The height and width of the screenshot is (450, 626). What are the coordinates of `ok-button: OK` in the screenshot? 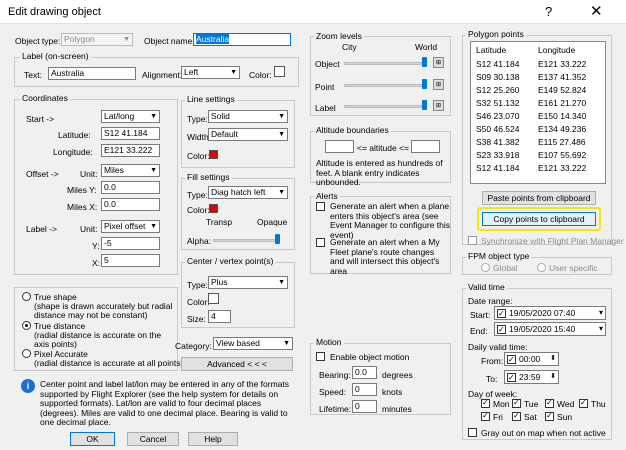 It's located at (92, 439).